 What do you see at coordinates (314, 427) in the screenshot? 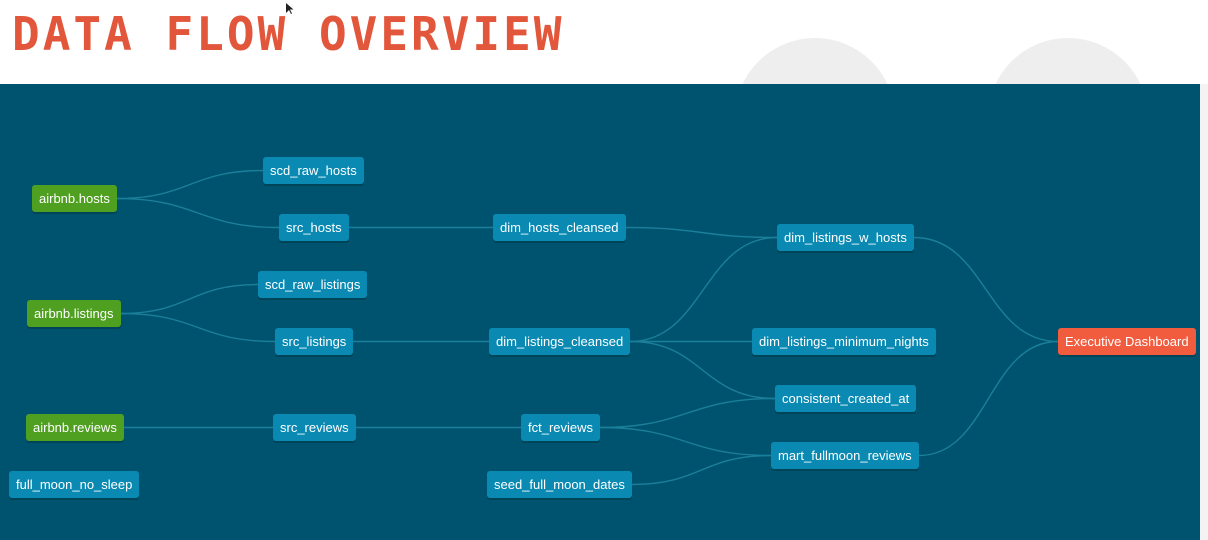
I see `model-node-src-reviews: src_reviews` at bounding box center [314, 427].